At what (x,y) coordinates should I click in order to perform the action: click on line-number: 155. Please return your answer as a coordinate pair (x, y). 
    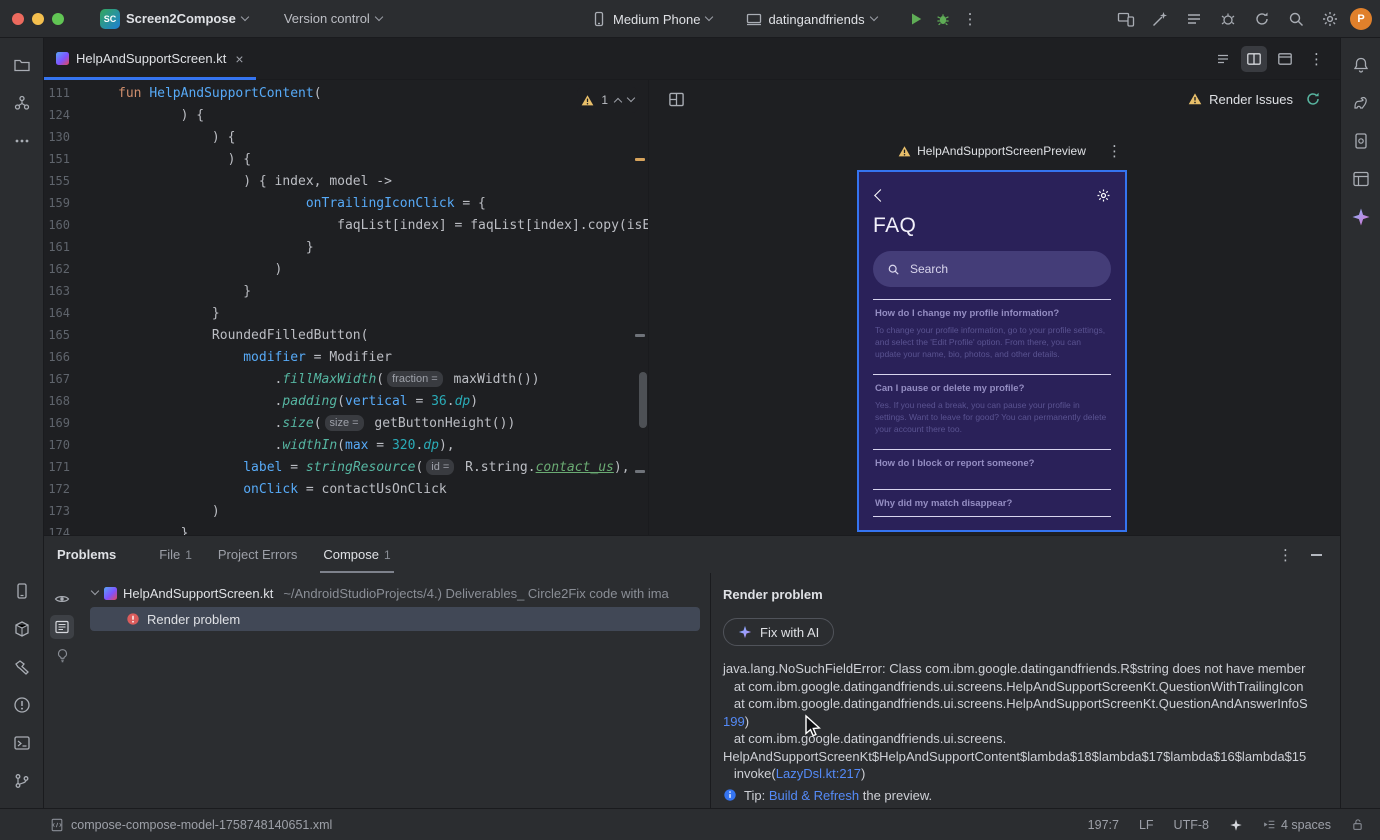
    Looking at the image, I should click on (57, 181).